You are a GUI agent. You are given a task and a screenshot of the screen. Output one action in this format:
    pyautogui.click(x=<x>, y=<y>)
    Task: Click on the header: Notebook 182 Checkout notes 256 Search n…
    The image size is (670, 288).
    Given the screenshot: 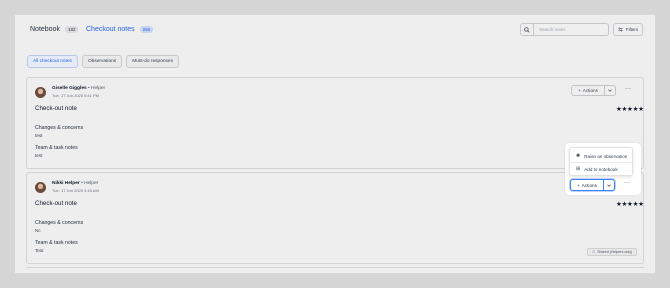 What is the action you would take?
    pyautogui.click(x=335, y=30)
    